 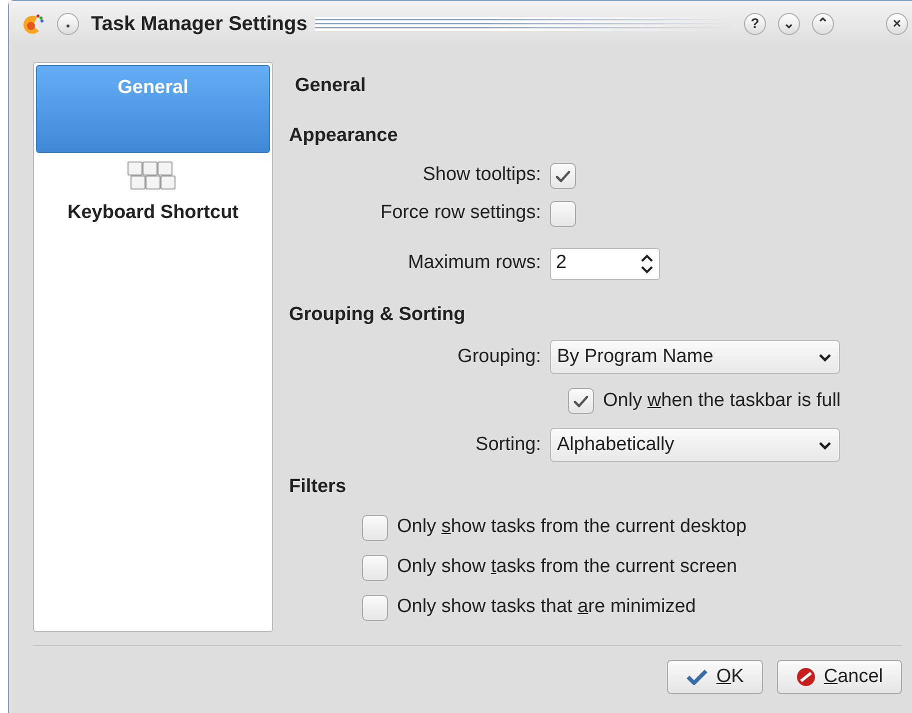 What do you see at coordinates (68, 26) in the screenshot?
I see `dot-icon` at bounding box center [68, 26].